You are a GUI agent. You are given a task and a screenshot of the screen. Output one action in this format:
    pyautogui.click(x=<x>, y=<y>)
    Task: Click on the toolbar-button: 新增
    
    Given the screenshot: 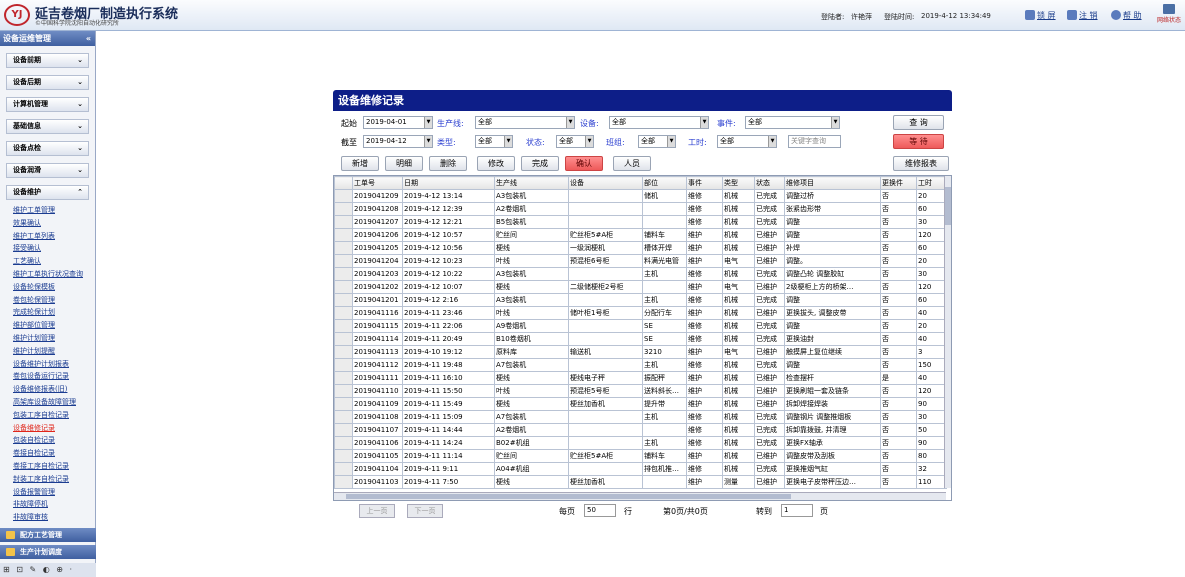 What is the action you would take?
    pyautogui.click(x=360, y=163)
    